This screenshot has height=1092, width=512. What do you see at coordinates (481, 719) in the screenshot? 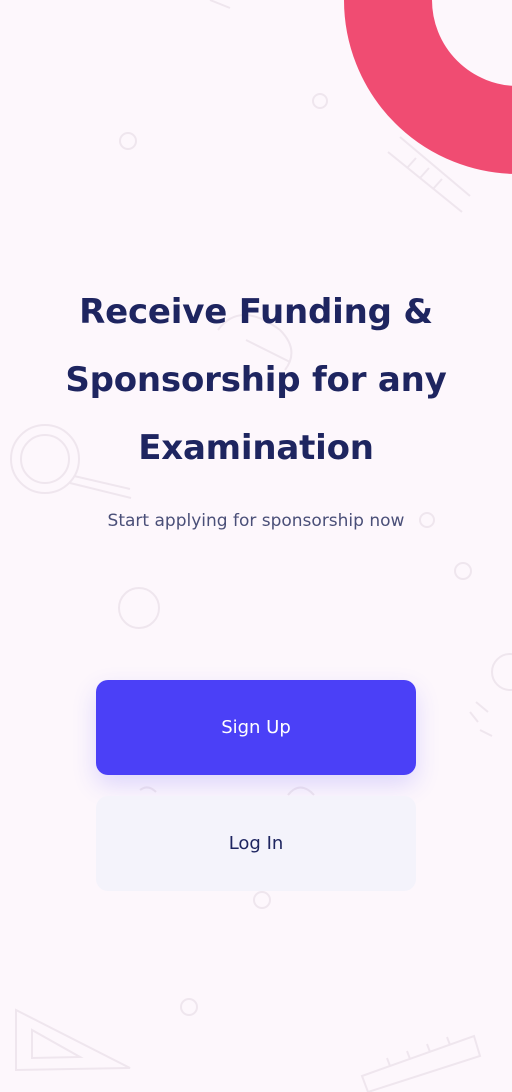
I see `spark-doodle` at bounding box center [481, 719].